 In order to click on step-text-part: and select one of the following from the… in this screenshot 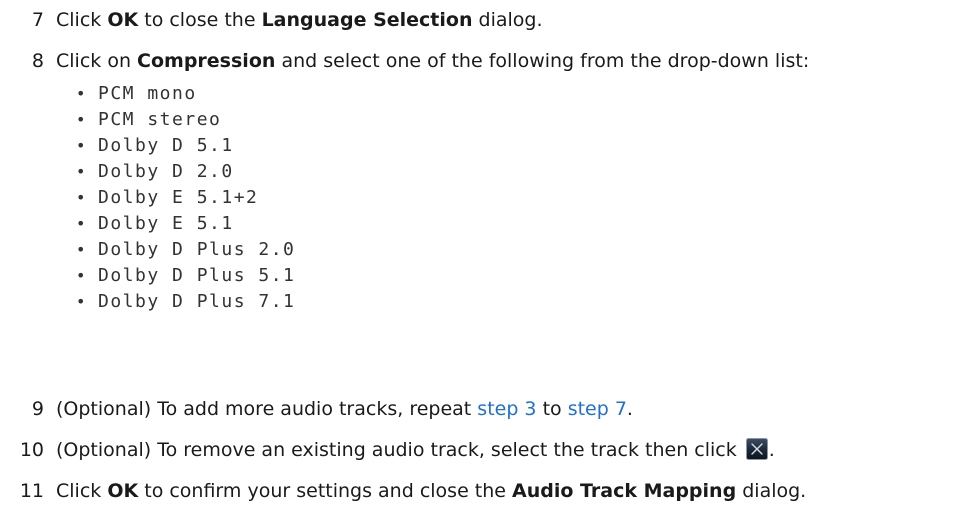, I will do `click(542, 61)`.